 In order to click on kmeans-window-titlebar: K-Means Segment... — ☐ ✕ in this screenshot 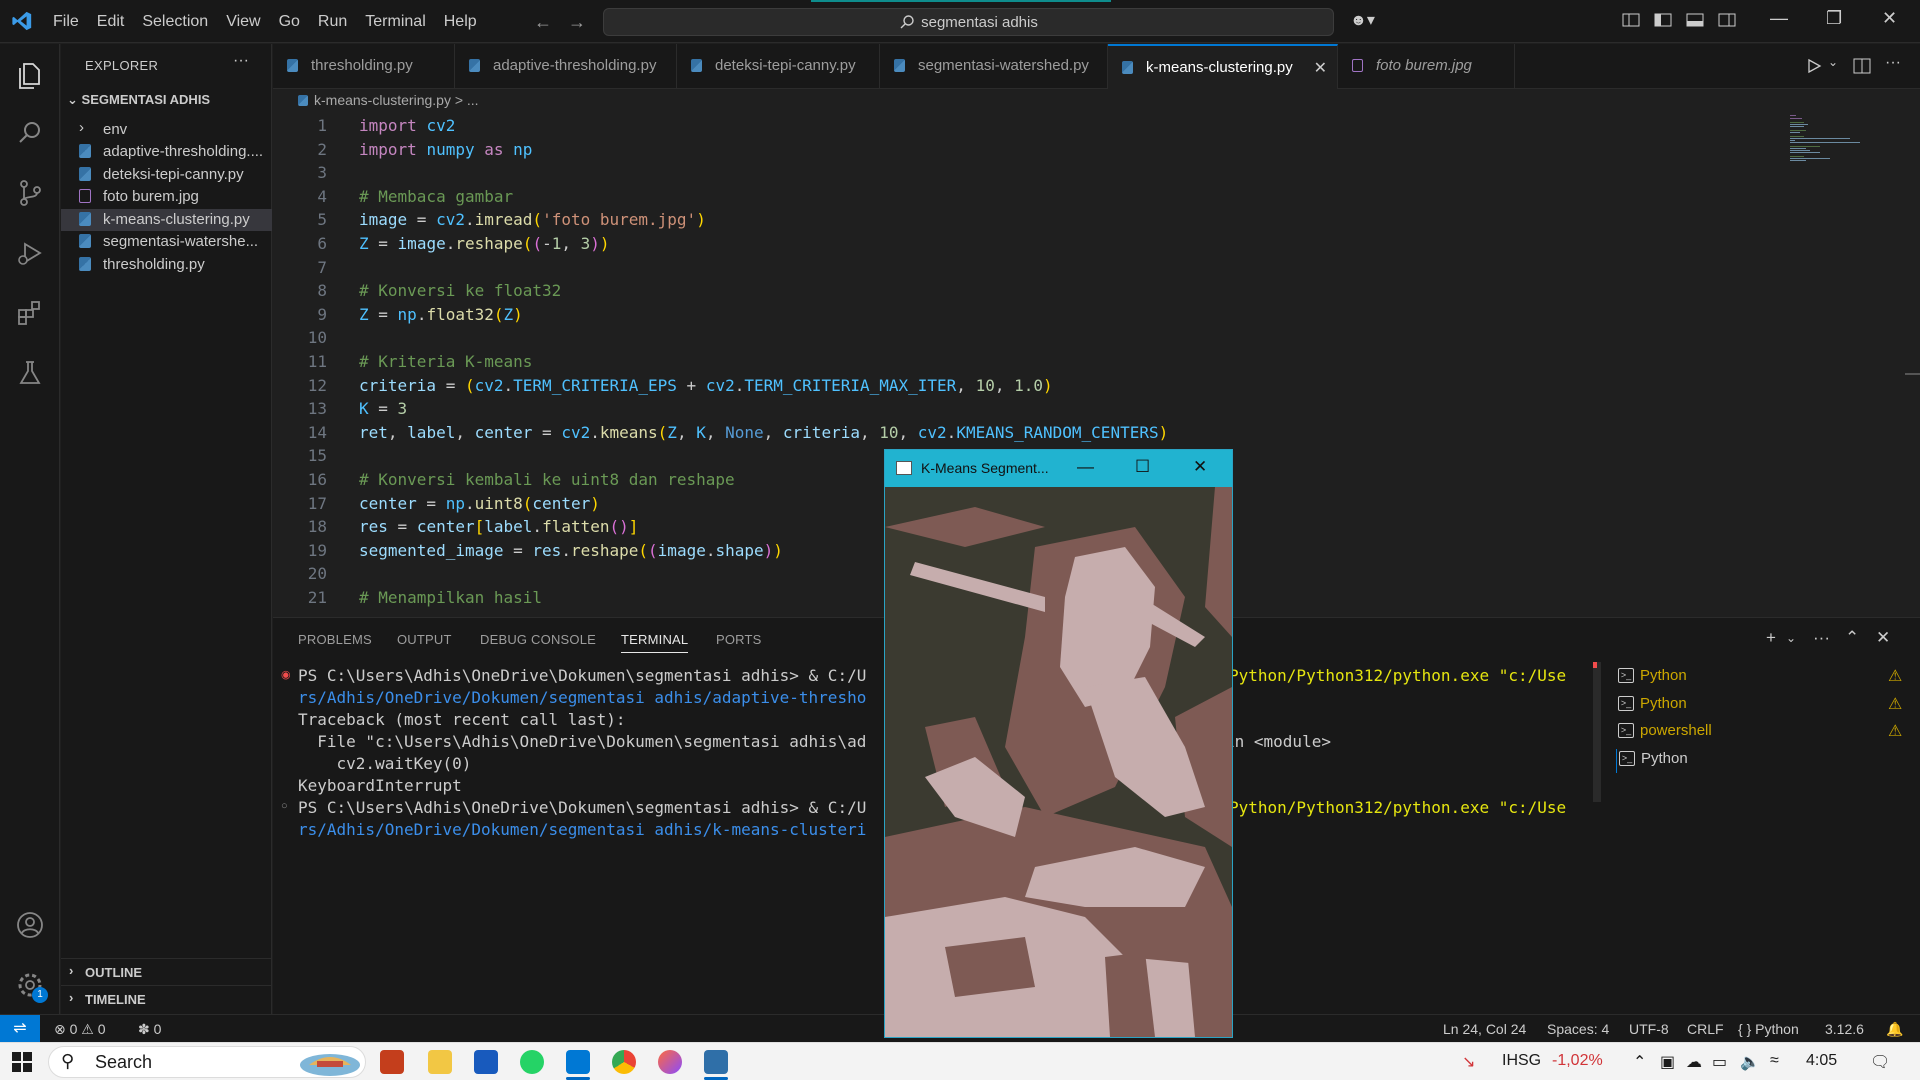, I will do `click(1058, 468)`.